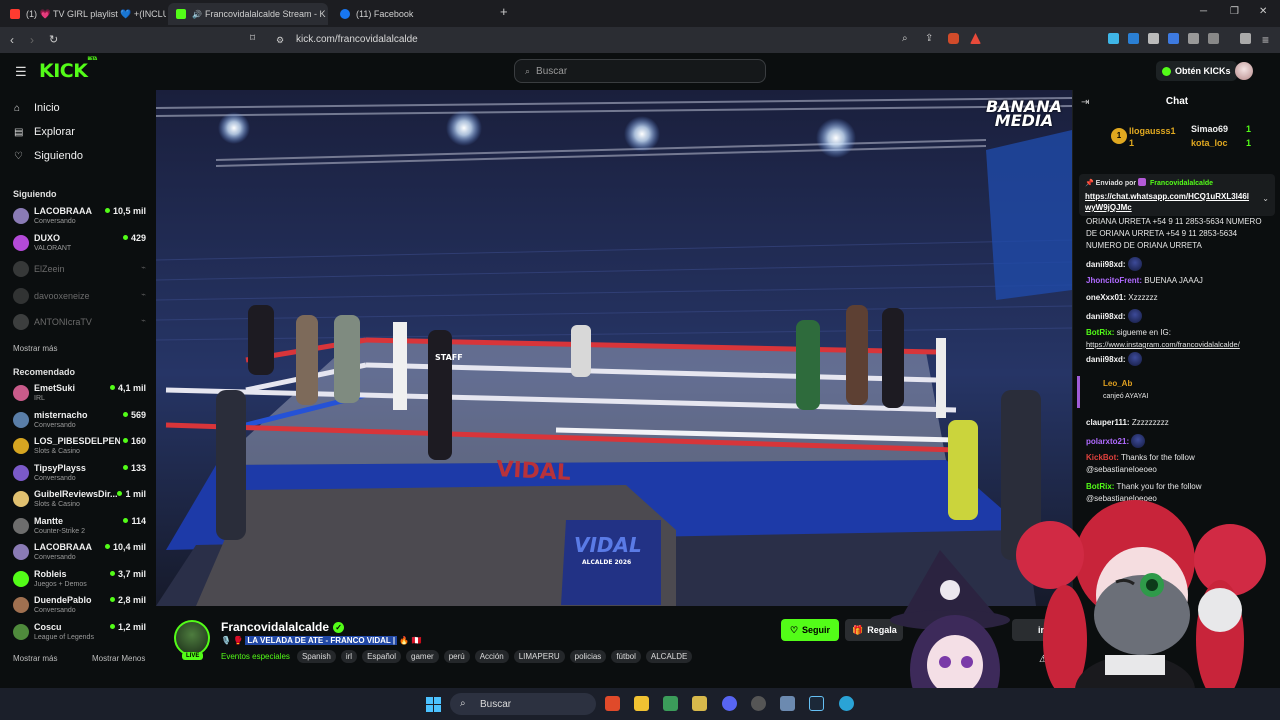  Describe the element at coordinates (35, 348) in the screenshot. I see `show-more-following-link: Mostrar más` at that location.